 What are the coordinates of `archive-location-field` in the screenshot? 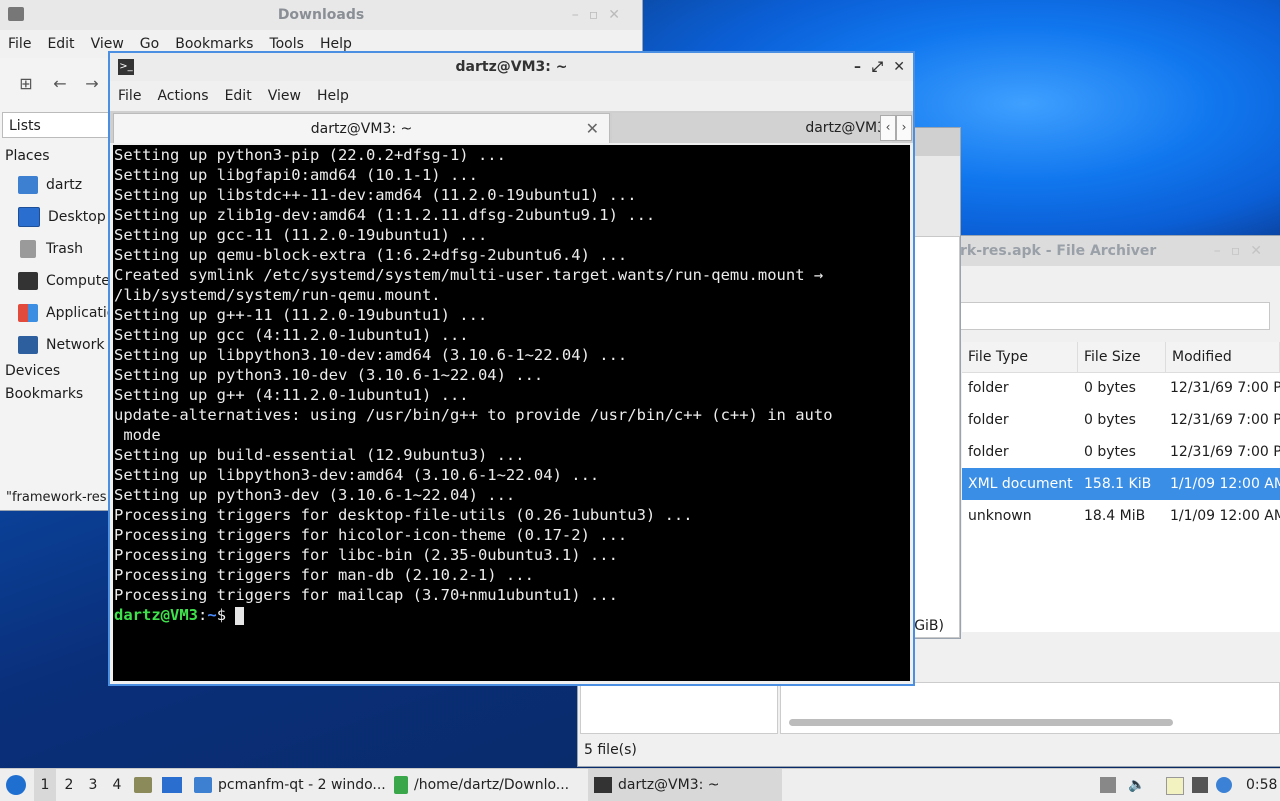 It's located at (1115, 316).